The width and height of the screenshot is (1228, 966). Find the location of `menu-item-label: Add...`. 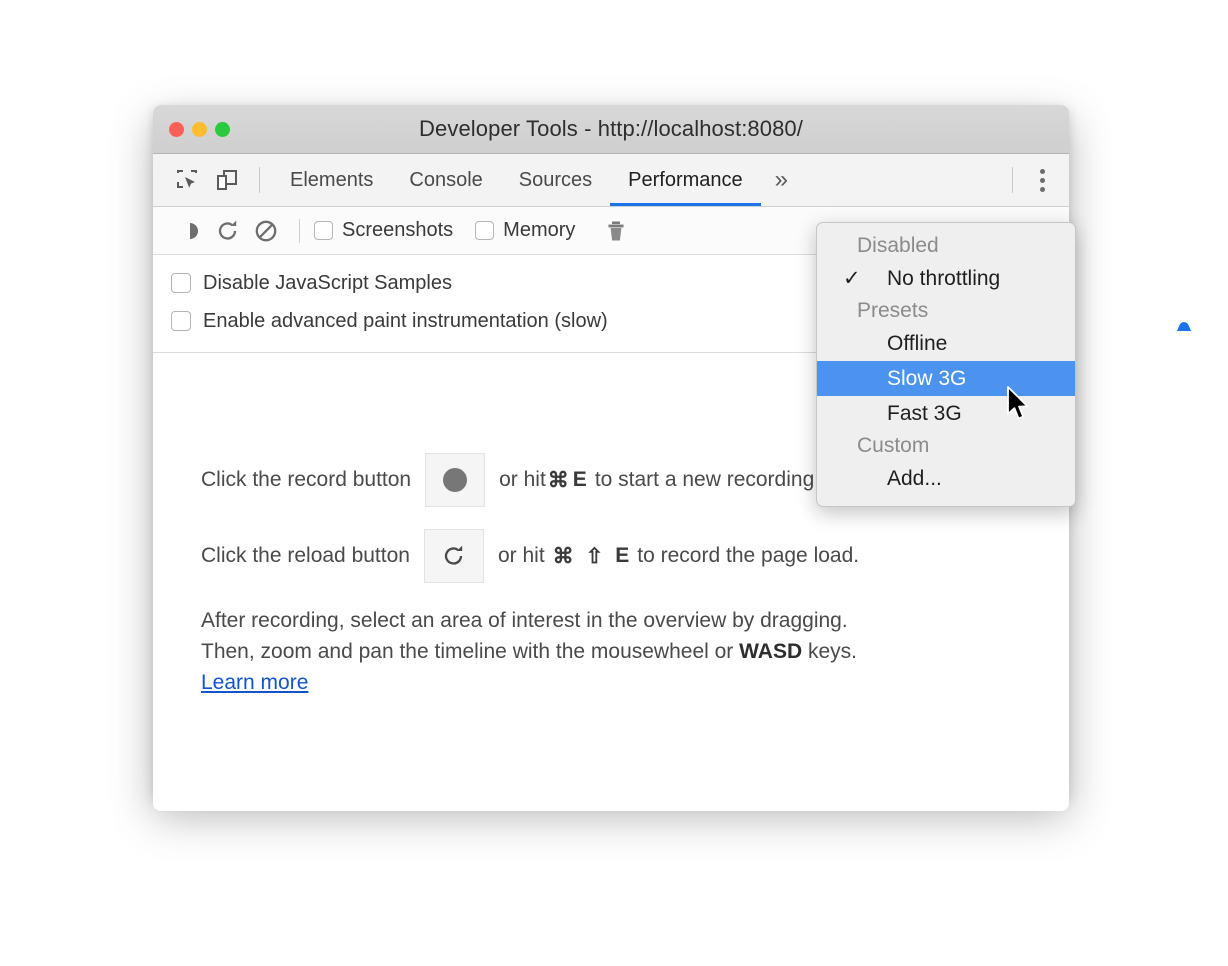

menu-item-label: Add... is located at coordinates (914, 478).